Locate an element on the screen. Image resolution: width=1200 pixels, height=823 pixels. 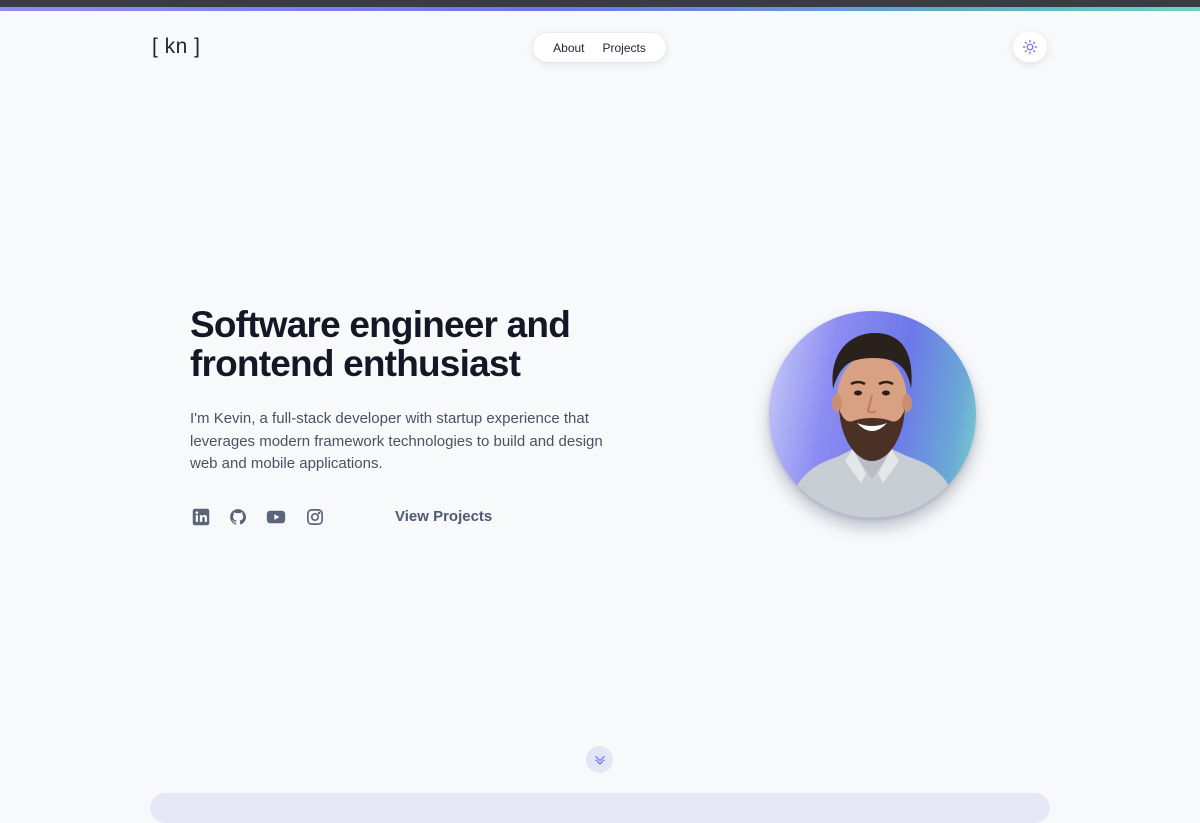
scroll-down-button is located at coordinates (599, 759).